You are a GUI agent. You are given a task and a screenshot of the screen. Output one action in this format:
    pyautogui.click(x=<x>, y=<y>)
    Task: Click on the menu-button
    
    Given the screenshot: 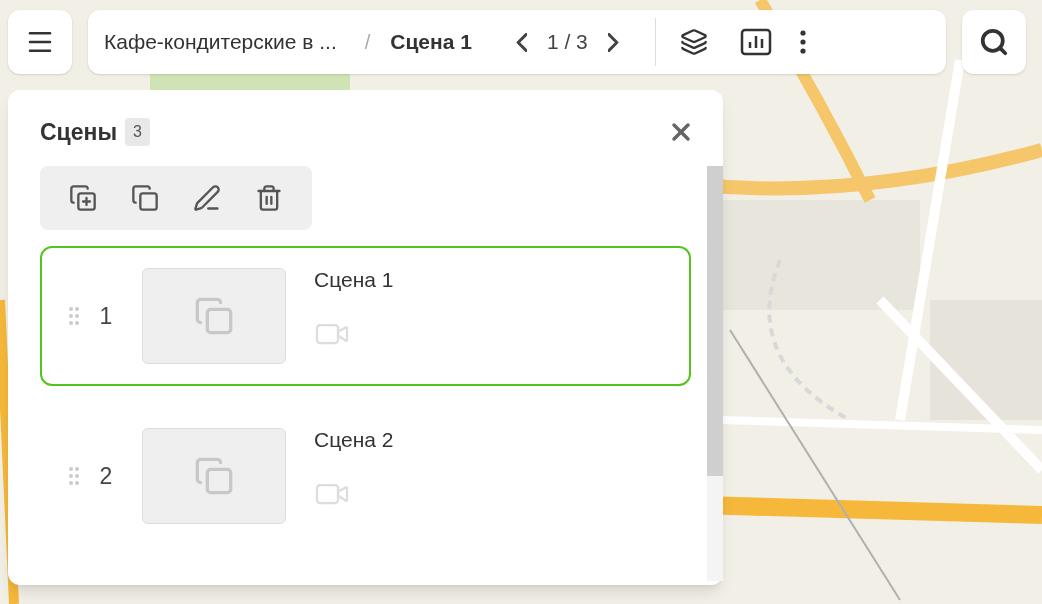 What is the action you would take?
    pyautogui.click(x=40, y=42)
    